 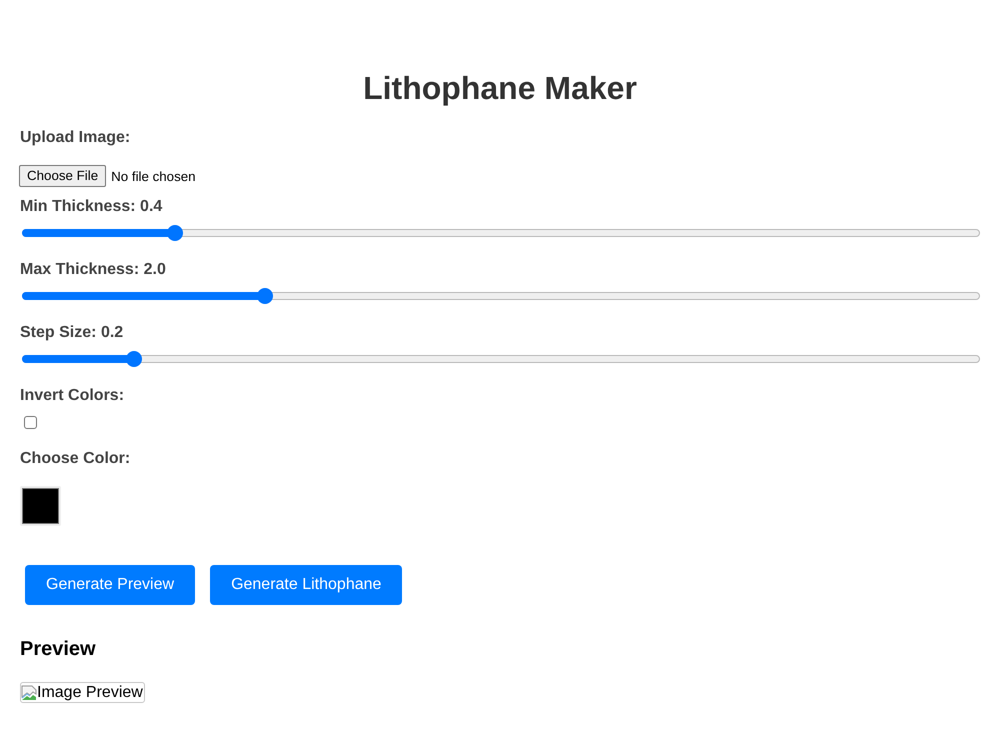 I want to click on preview-heading: Preview, so click(x=58, y=649).